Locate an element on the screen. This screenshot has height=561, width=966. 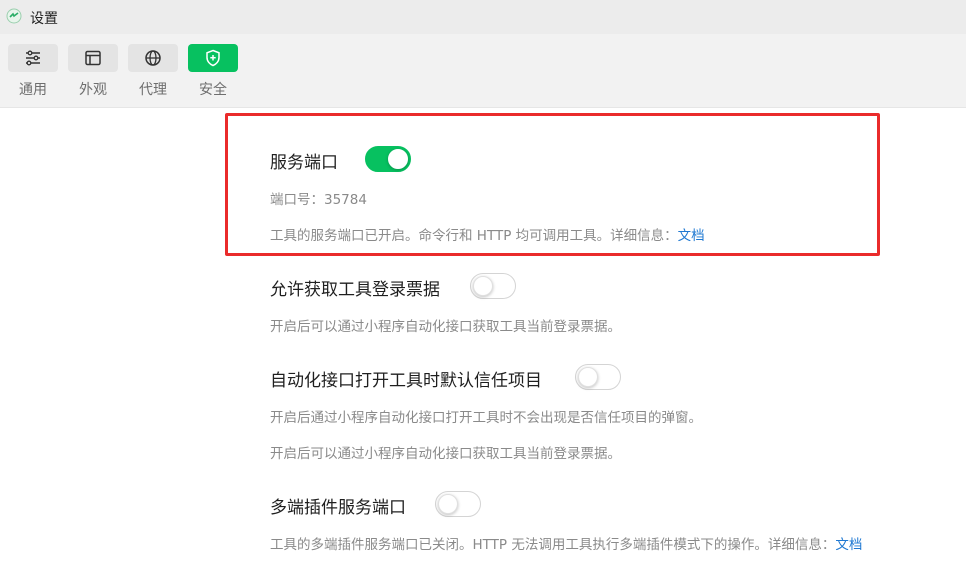
service-port-docs-link: 文档 is located at coordinates (691, 236).